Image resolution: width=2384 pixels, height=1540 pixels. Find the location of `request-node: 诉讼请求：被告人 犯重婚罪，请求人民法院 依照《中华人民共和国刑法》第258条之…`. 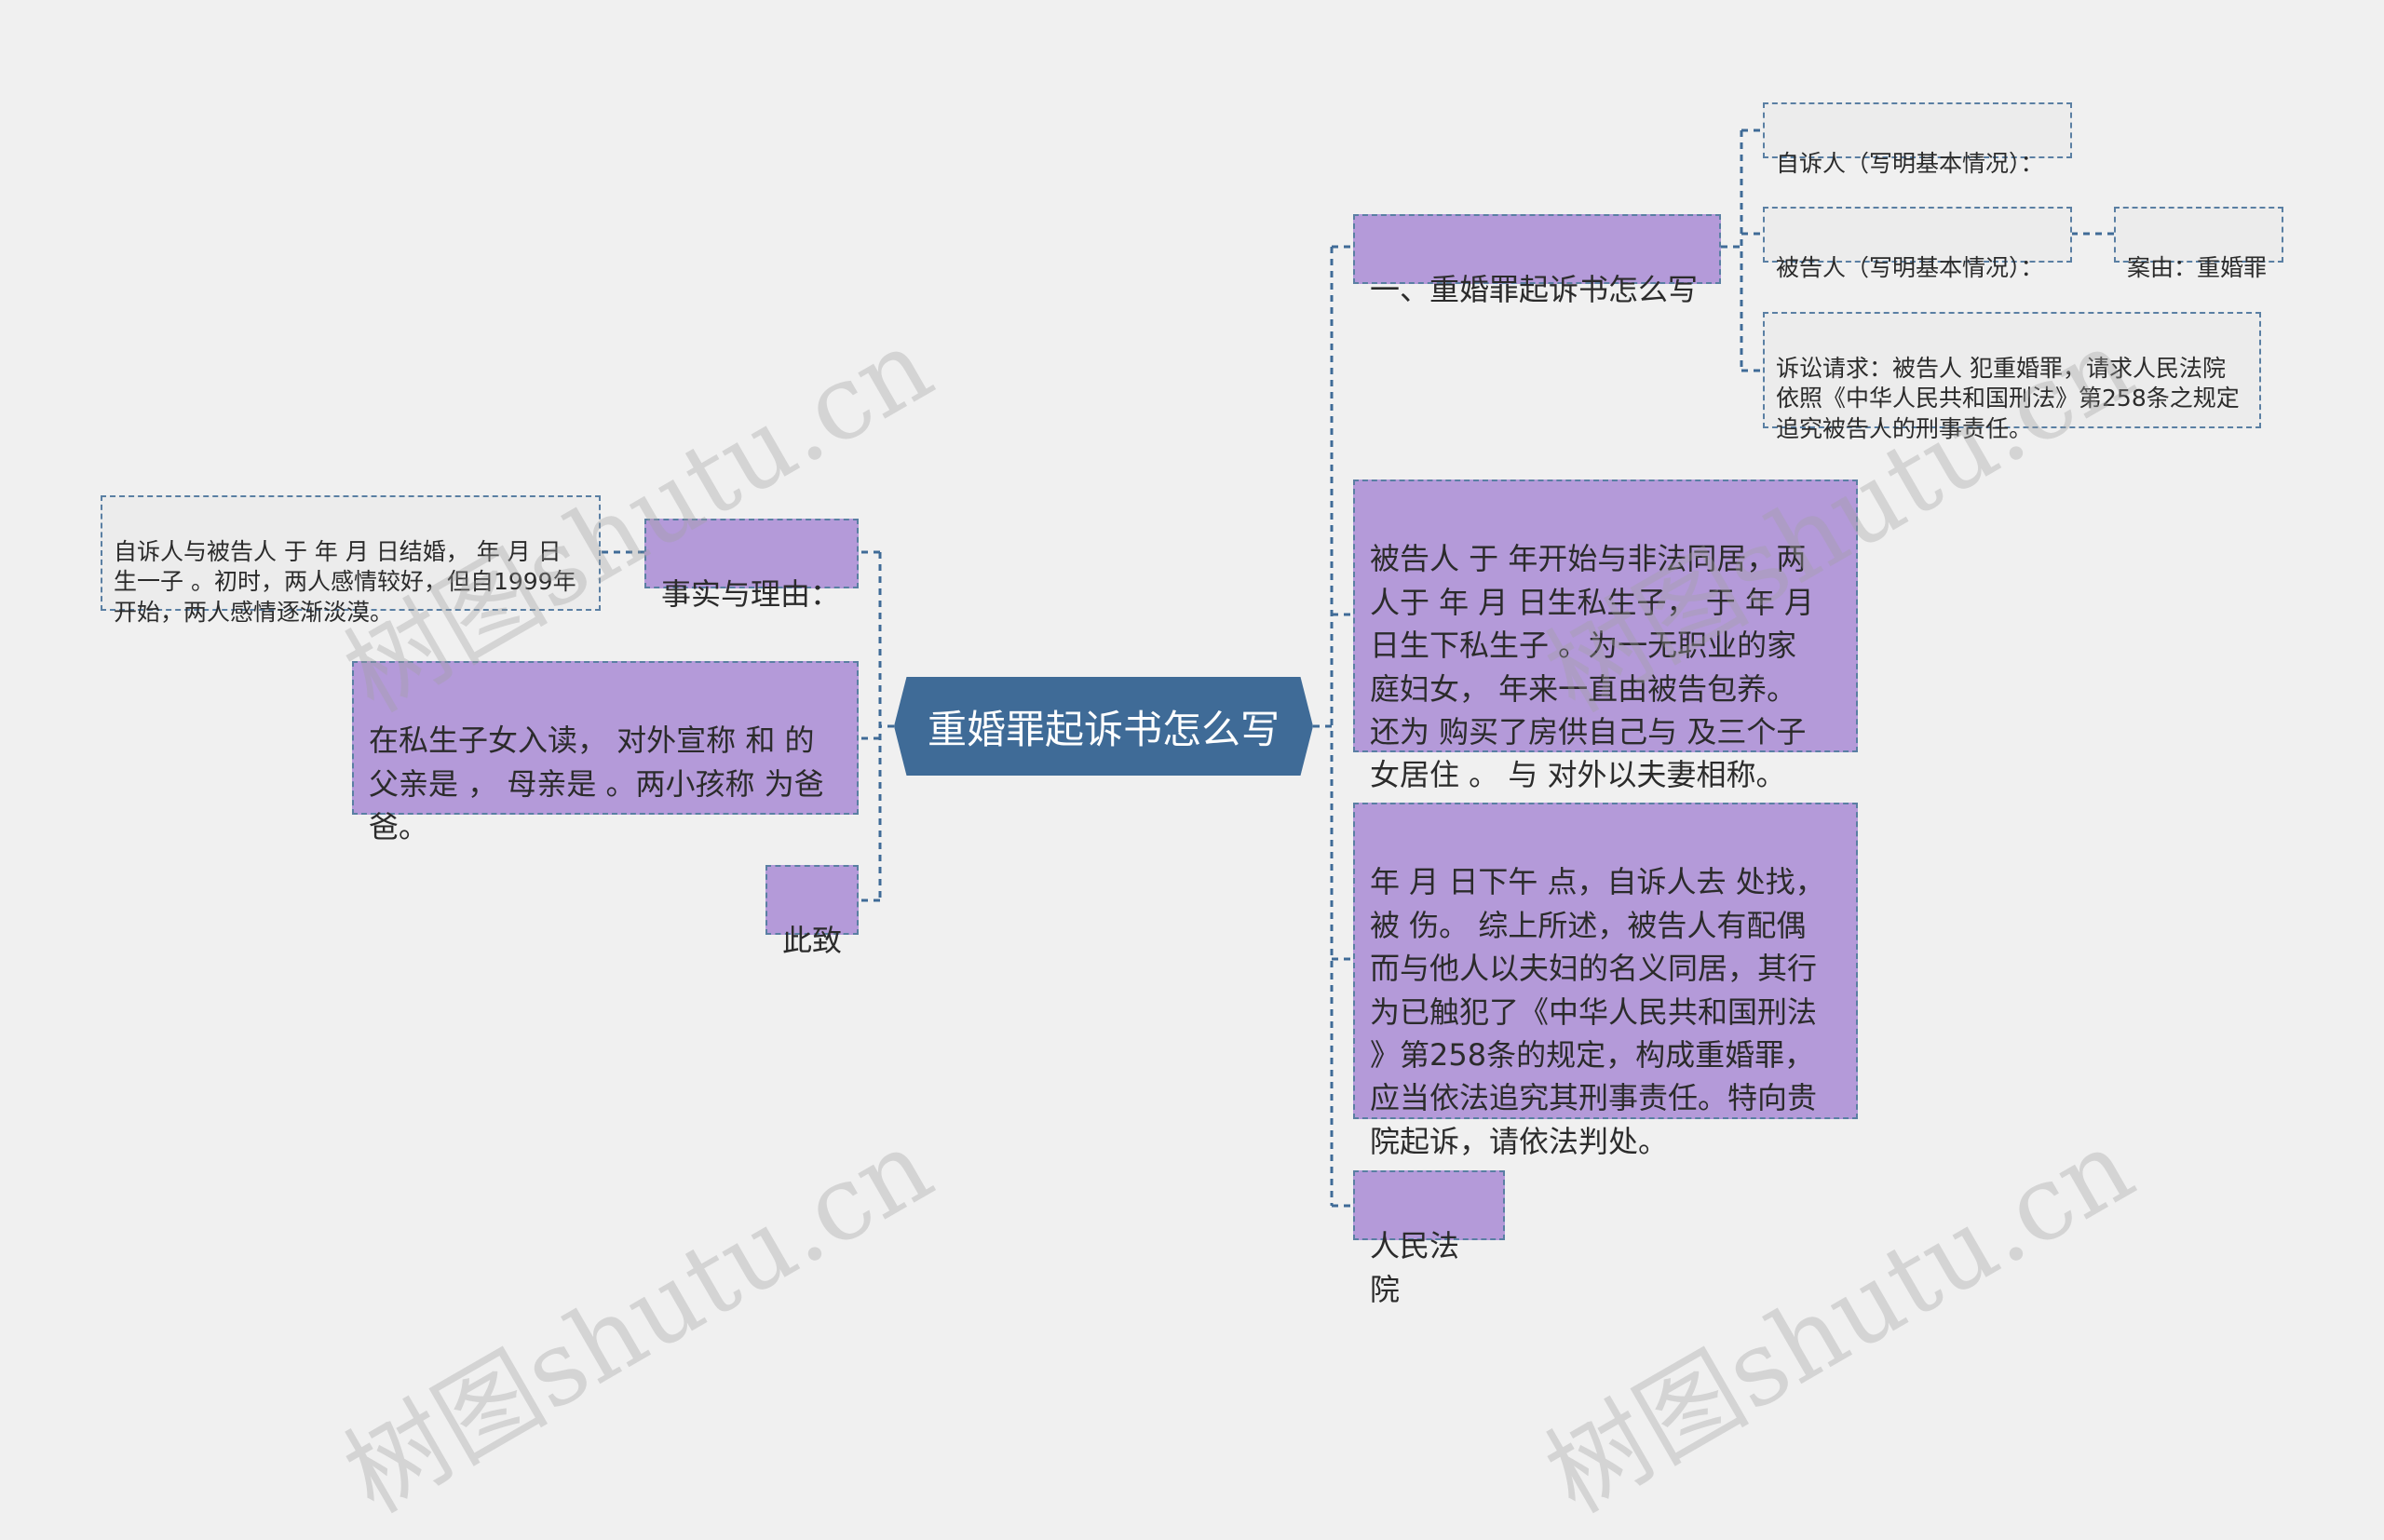

request-node: 诉讼请求：被告人 犯重婚罪，请求人民法院 依照《中华人民共和国刑法》第258条之… is located at coordinates (2012, 377).